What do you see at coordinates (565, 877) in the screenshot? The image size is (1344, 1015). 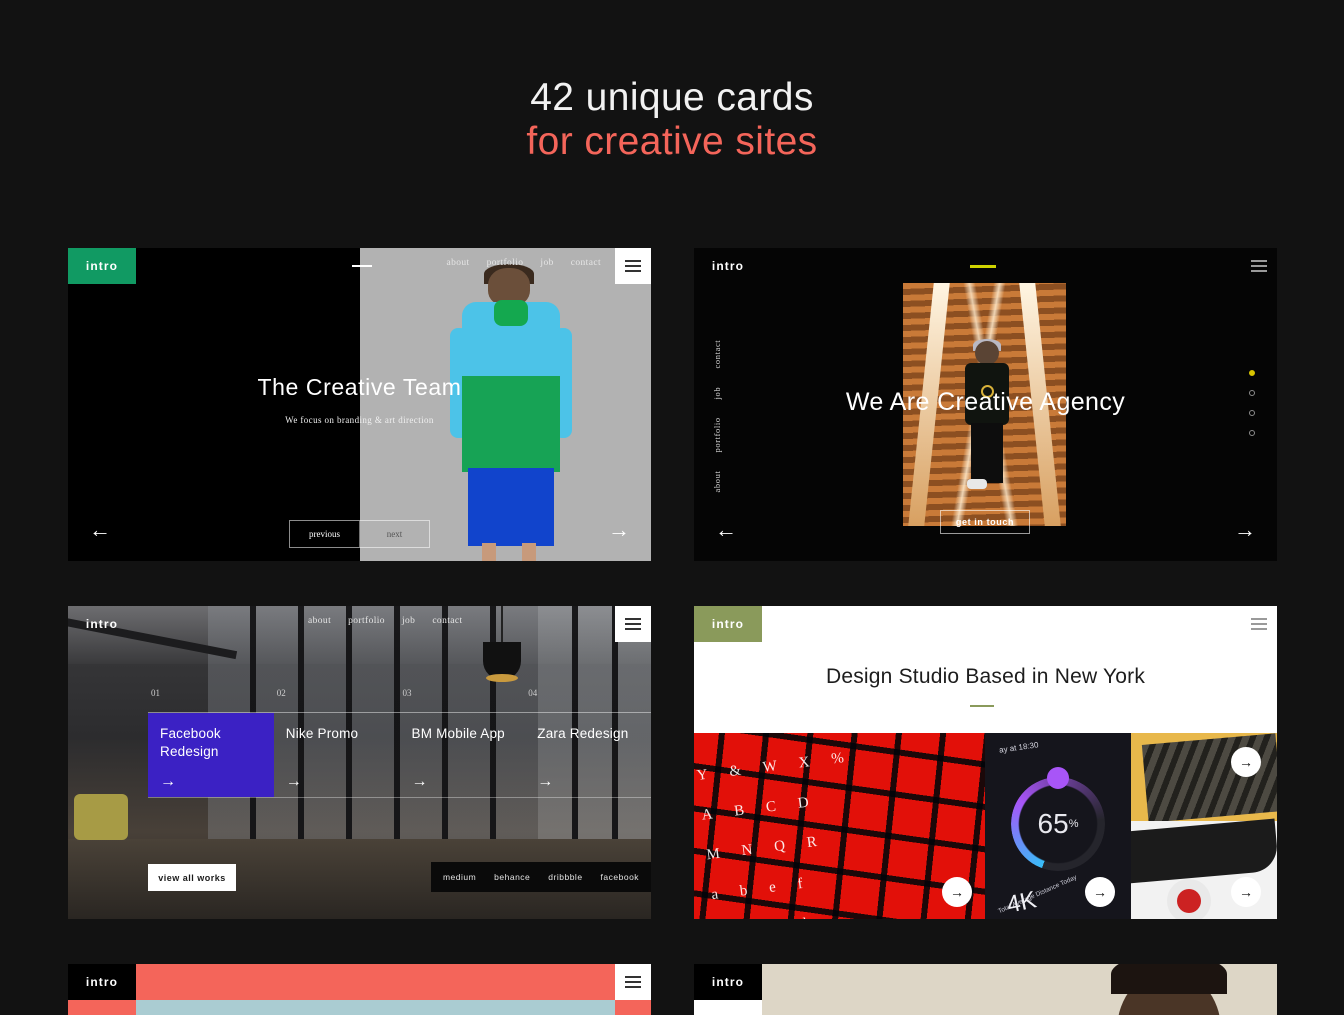 I see `social-link-dribbble: dribbble` at bounding box center [565, 877].